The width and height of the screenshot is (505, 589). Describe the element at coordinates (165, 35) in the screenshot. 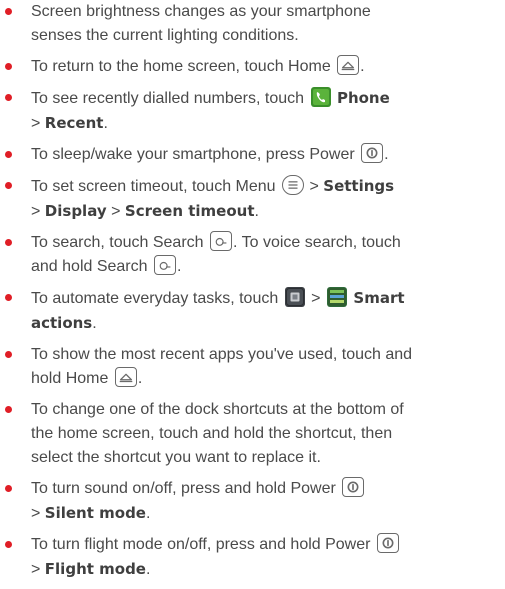

I see `tip-text: senses the current lighting conditions.` at that location.